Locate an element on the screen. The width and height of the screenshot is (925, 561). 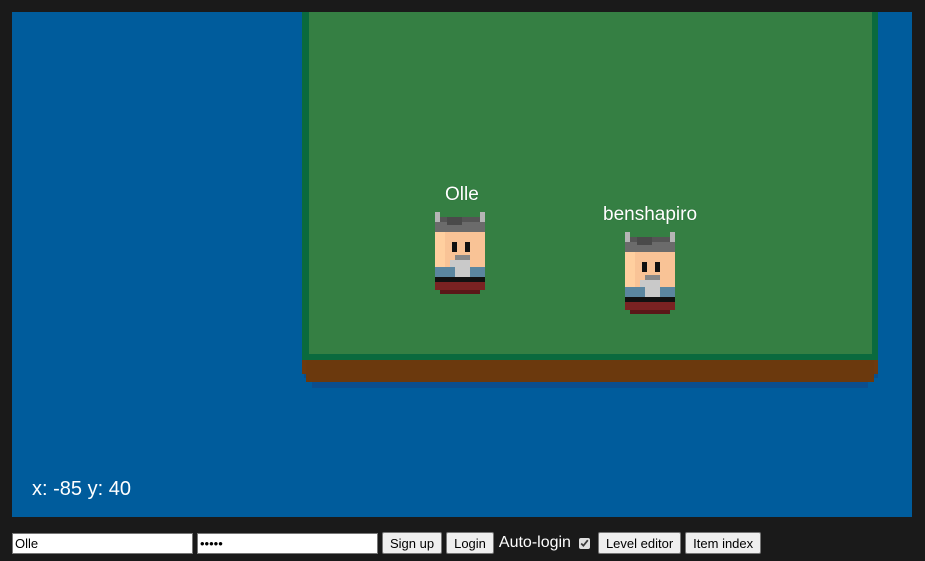
player-name-label: benshapiro is located at coordinates (650, 214).